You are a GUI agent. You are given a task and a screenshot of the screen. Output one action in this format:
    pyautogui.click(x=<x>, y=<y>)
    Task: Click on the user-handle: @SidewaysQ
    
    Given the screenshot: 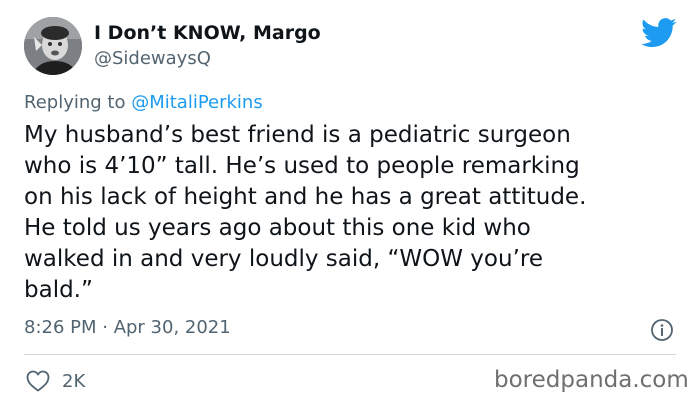 What is the action you would take?
    pyautogui.click(x=152, y=58)
    